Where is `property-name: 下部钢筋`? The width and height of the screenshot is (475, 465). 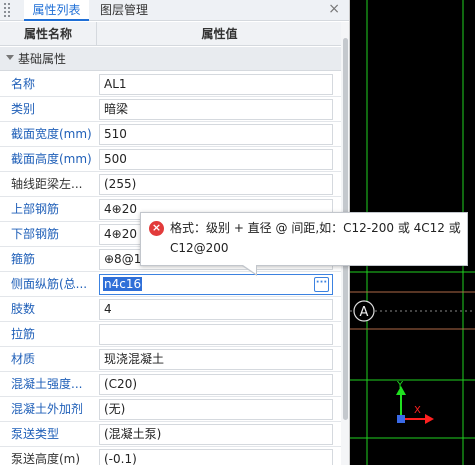 property-name: 下部钢筋 is located at coordinates (35, 234).